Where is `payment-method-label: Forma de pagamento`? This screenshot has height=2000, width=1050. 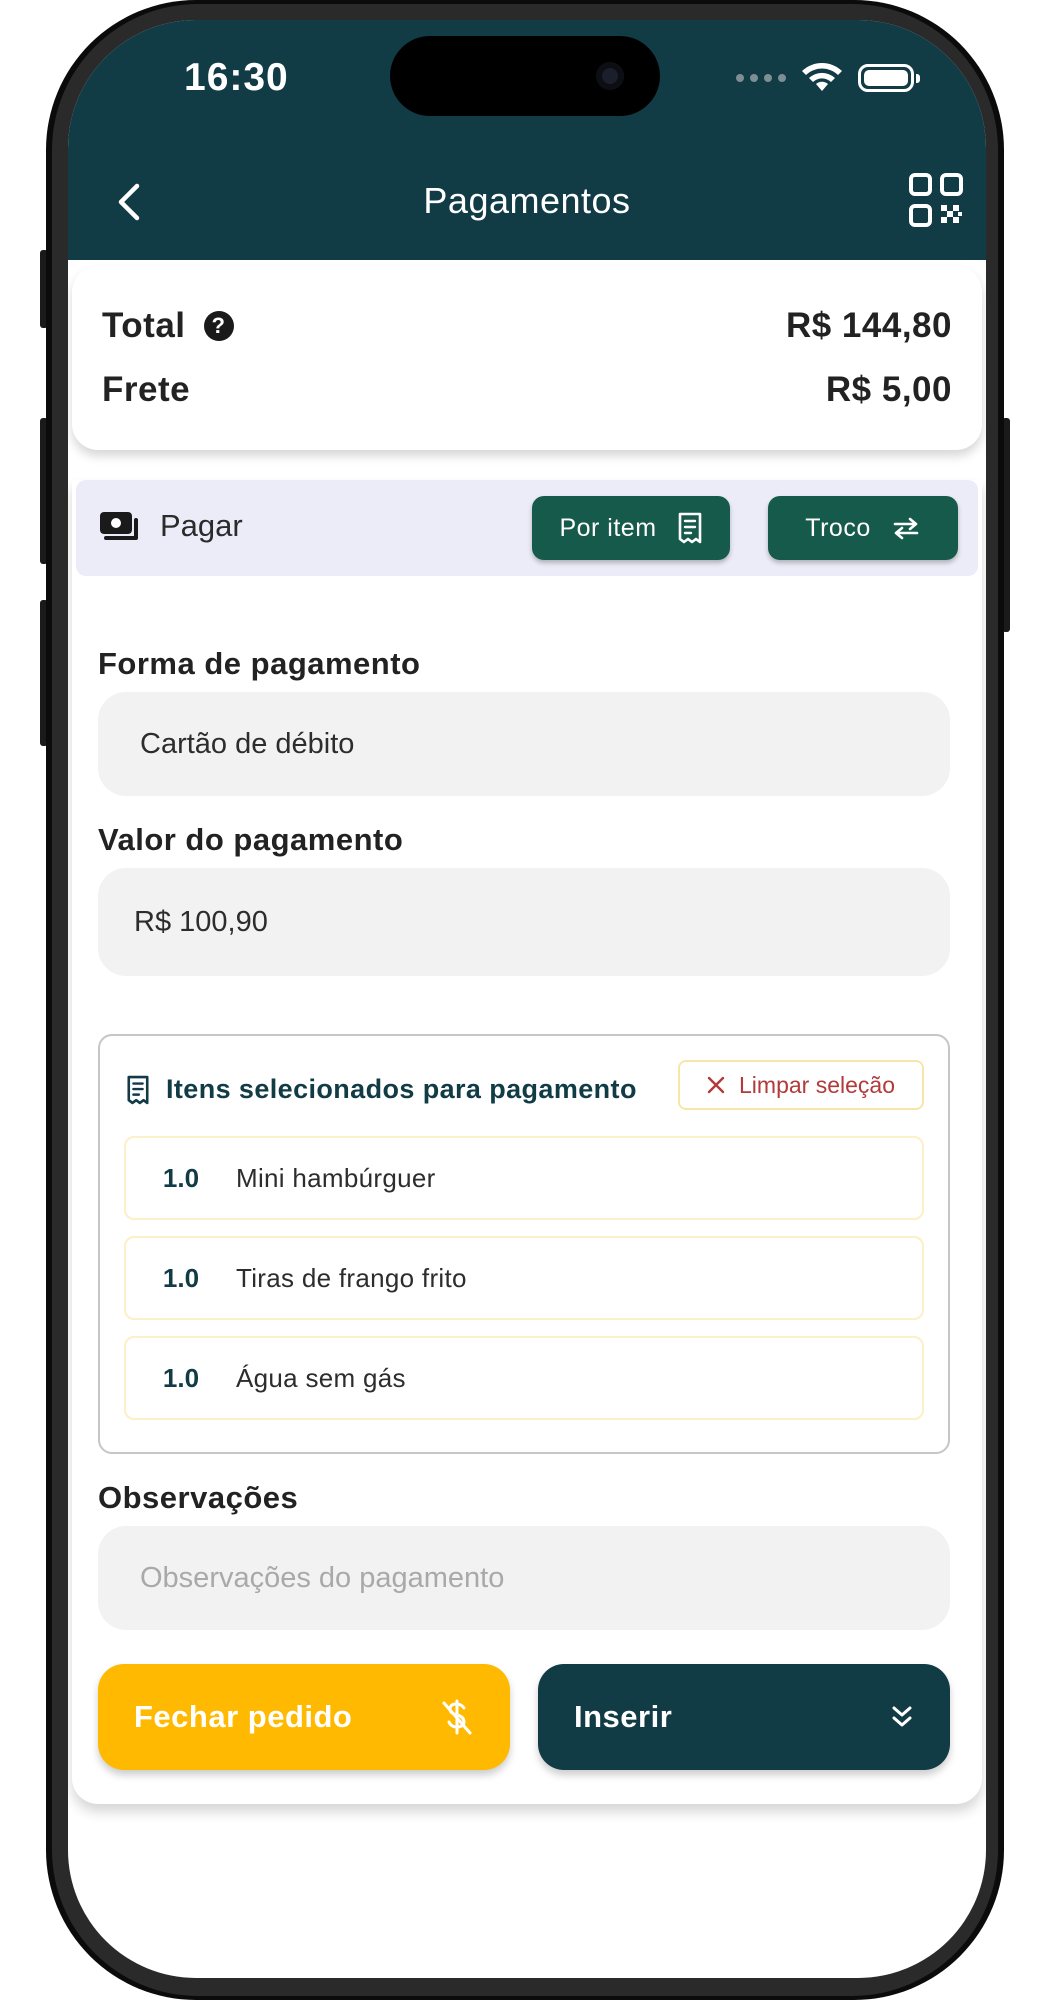
payment-method-label: Forma de pagamento is located at coordinates (259, 663).